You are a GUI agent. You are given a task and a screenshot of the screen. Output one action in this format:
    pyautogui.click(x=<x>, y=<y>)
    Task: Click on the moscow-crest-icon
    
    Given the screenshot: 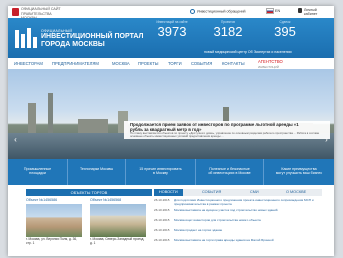 What is the action you would take?
    pyautogui.click(x=15, y=12)
    